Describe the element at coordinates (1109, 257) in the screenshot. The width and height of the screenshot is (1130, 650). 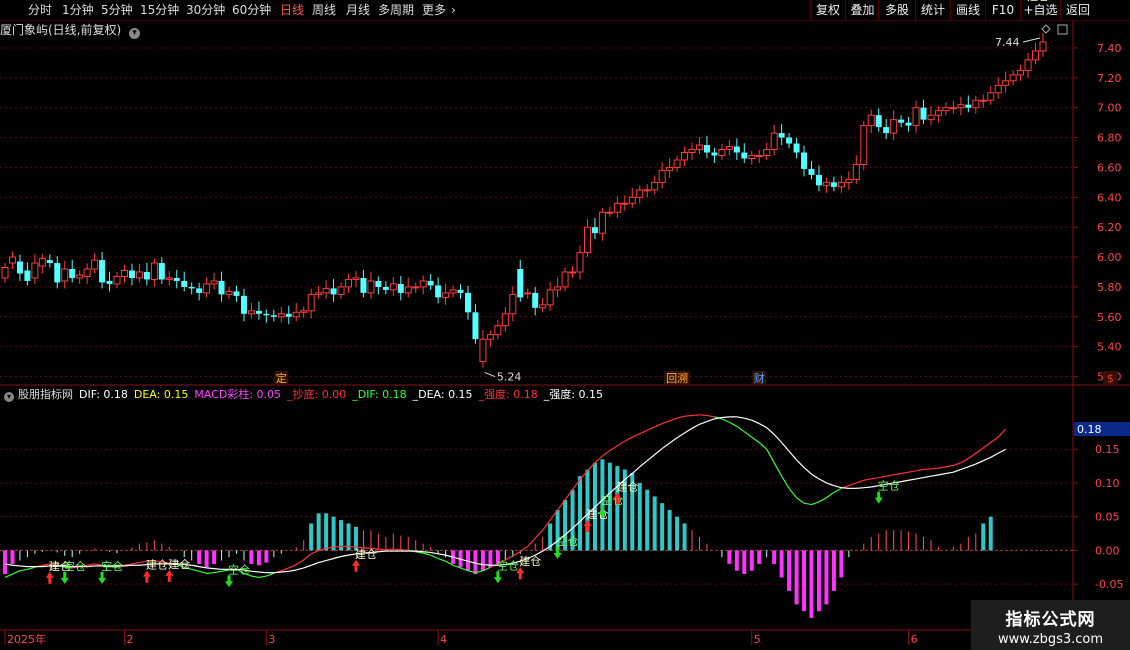
I see `price-tick-label-7: 6.00` at that location.